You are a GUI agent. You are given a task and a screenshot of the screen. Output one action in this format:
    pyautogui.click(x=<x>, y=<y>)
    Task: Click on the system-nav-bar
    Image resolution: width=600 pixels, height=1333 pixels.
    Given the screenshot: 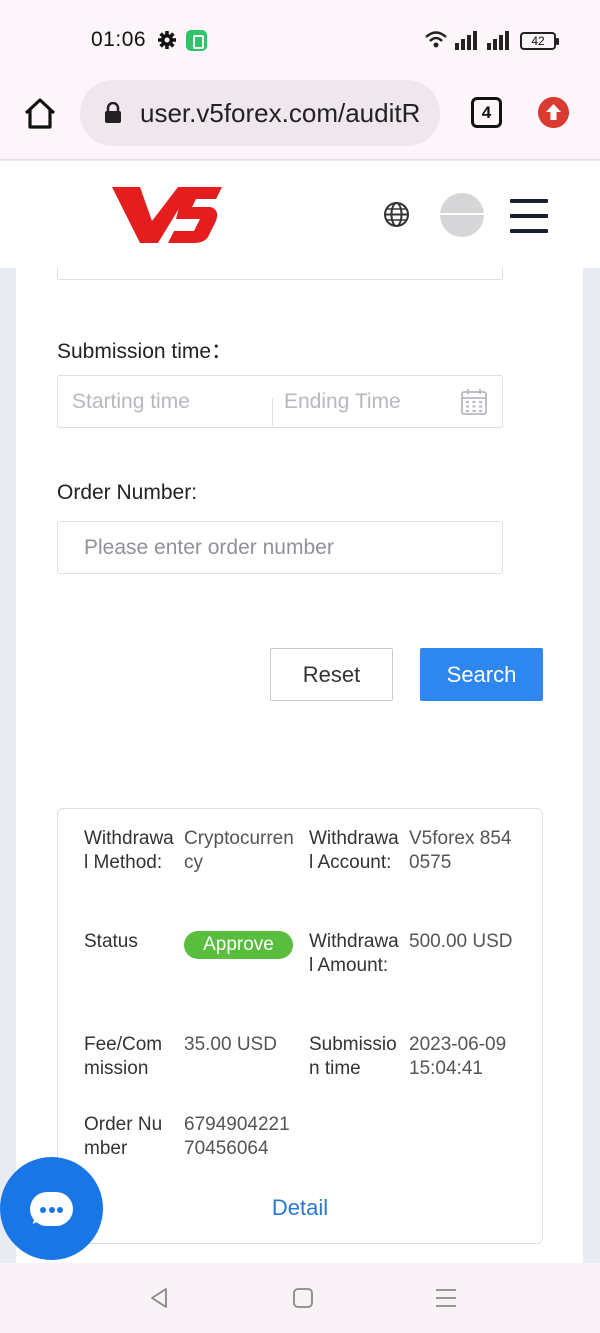 What is the action you would take?
    pyautogui.click(x=300, y=1298)
    